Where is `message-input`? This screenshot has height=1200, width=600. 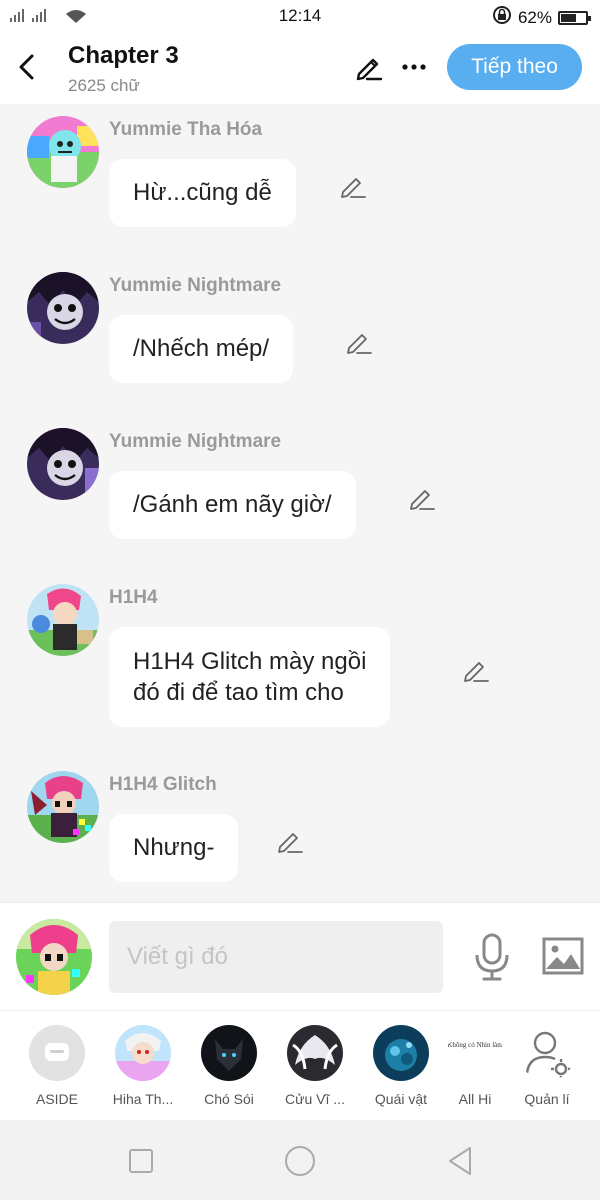 message-input is located at coordinates (276, 957).